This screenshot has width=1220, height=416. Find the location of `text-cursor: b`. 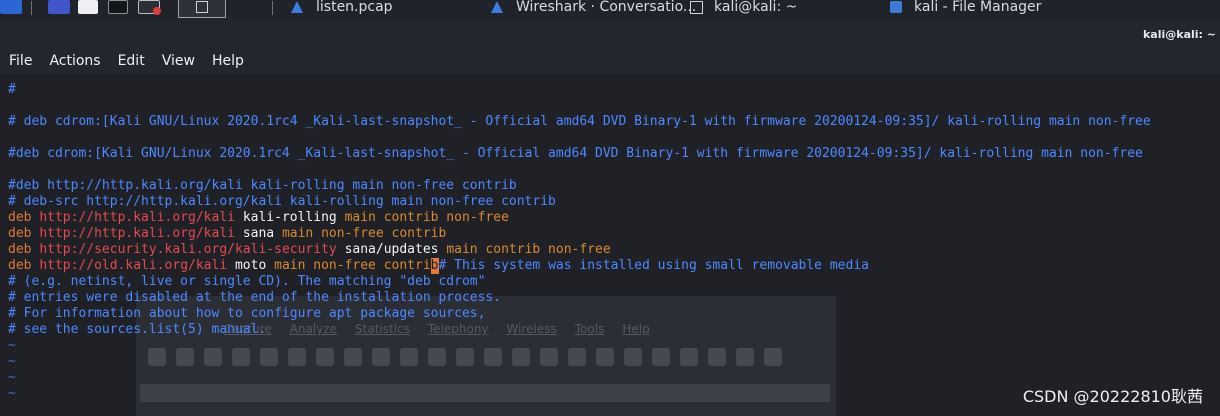

text-cursor: b is located at coordinates (434, 266).